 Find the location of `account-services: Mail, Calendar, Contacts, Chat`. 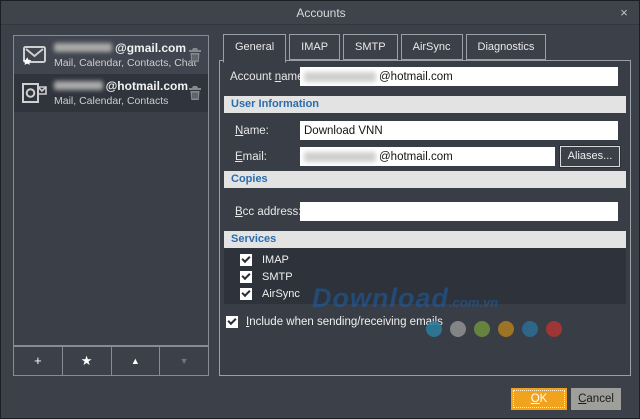

account-services: Mail, Calendar, Contacts, Chat is located at coordinates (125, 63).